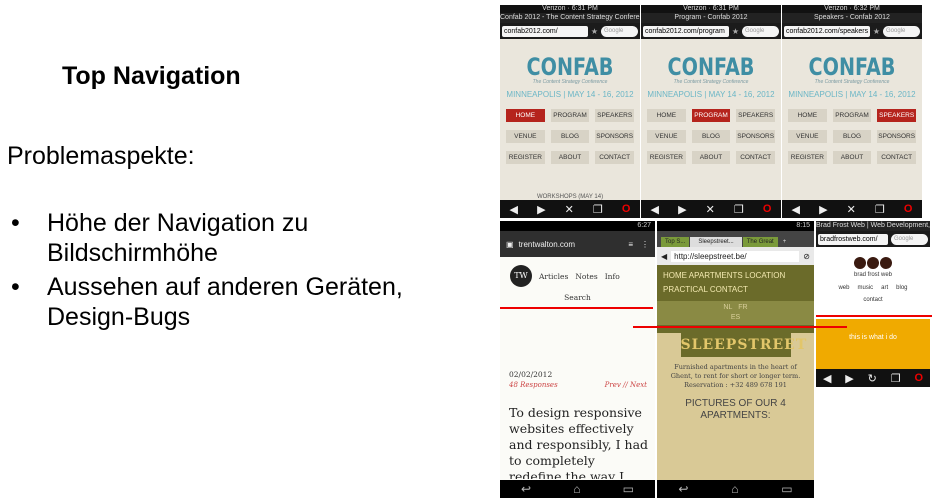  What do you see at coordinates (872, 378) in the screenshot?
I see `reload-icon: ↻` at bounding box center [872, 378].